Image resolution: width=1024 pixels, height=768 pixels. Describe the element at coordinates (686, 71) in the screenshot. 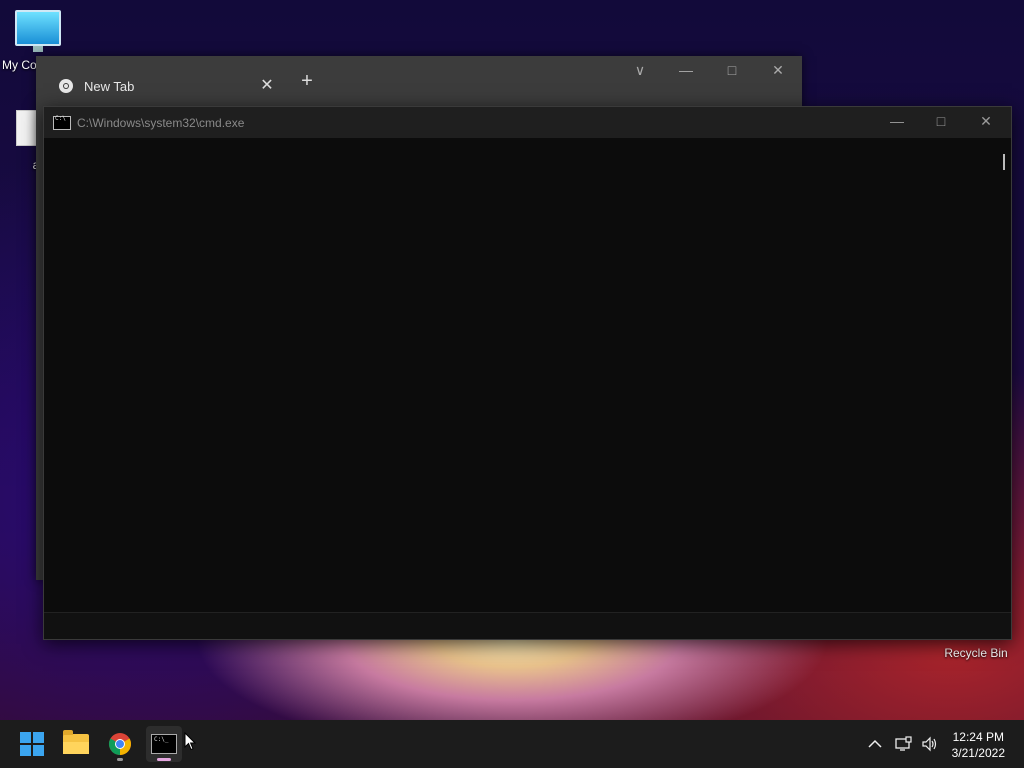

I see `minimize-button: —` at that location.